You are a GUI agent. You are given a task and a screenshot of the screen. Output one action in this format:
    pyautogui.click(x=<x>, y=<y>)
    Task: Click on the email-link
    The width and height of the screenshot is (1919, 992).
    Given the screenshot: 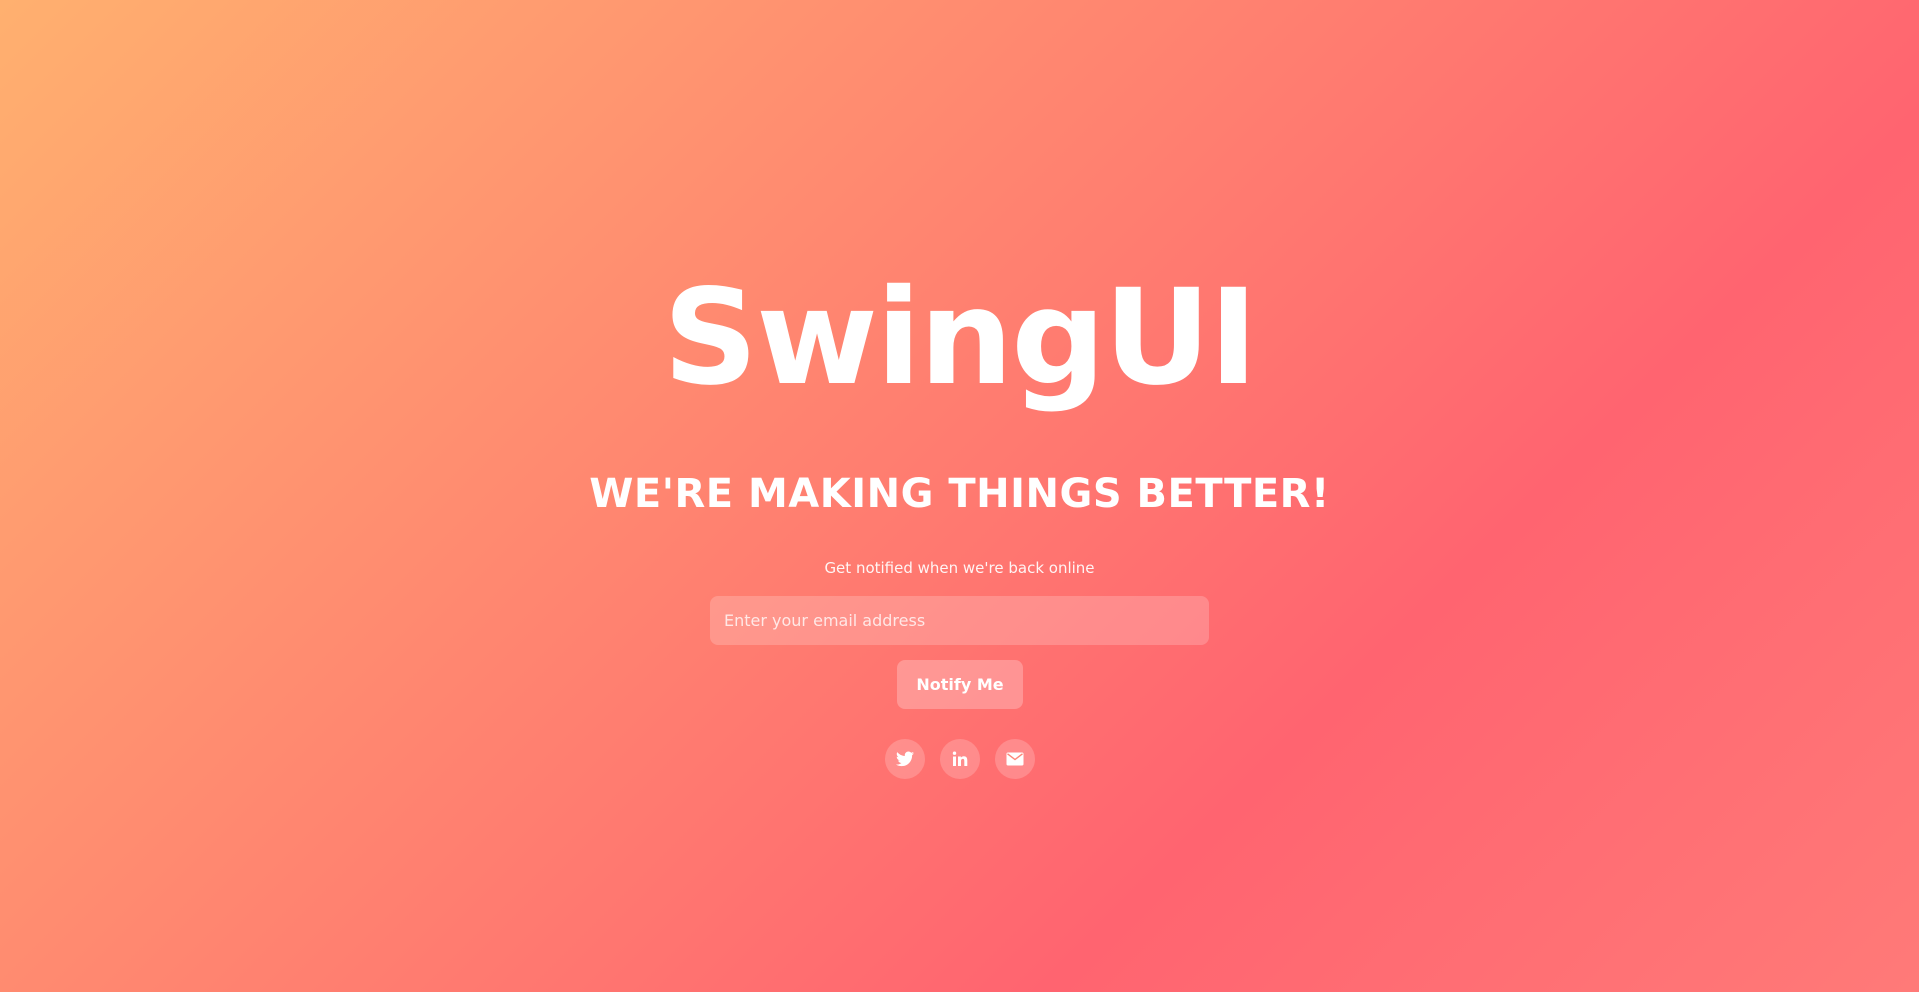 What is the action you would take?
    pyautogui.click(x=1015, y=759)
    